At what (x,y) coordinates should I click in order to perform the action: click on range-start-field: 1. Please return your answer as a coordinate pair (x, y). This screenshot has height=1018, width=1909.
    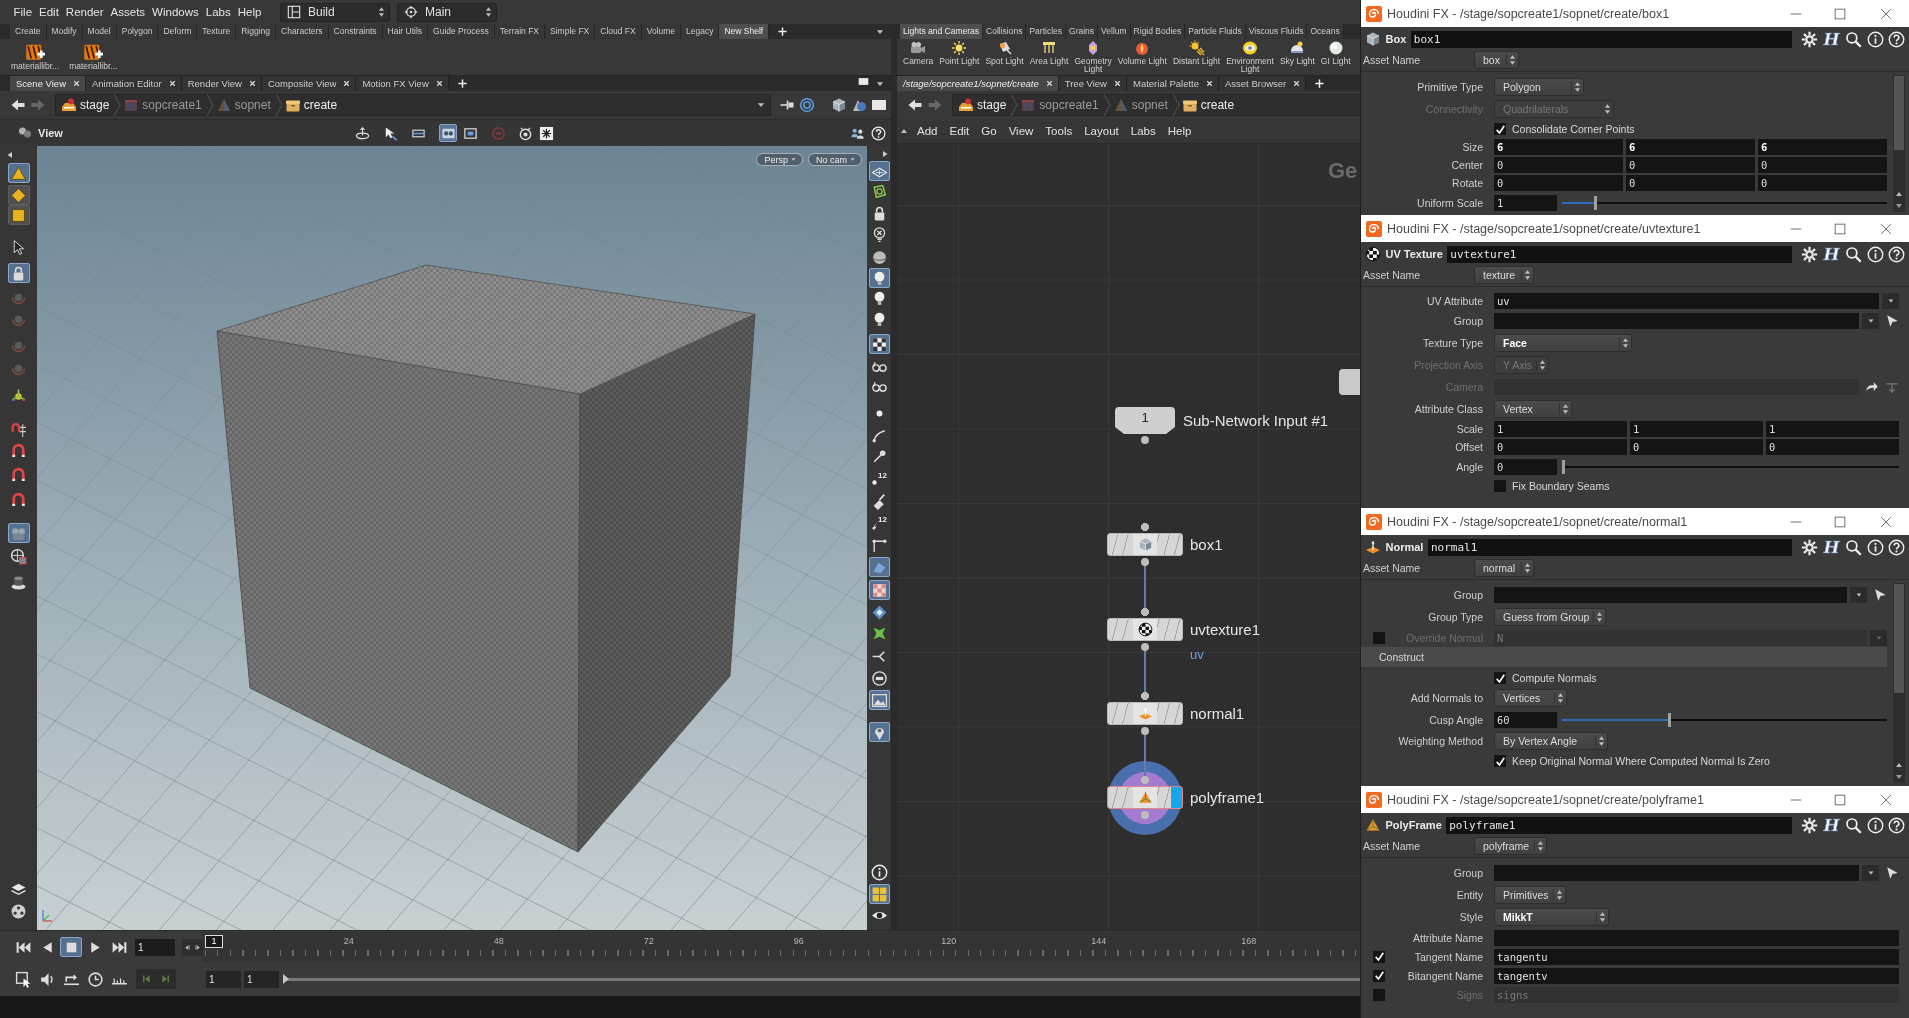
    Looking at the image, I should click on (223, 979).